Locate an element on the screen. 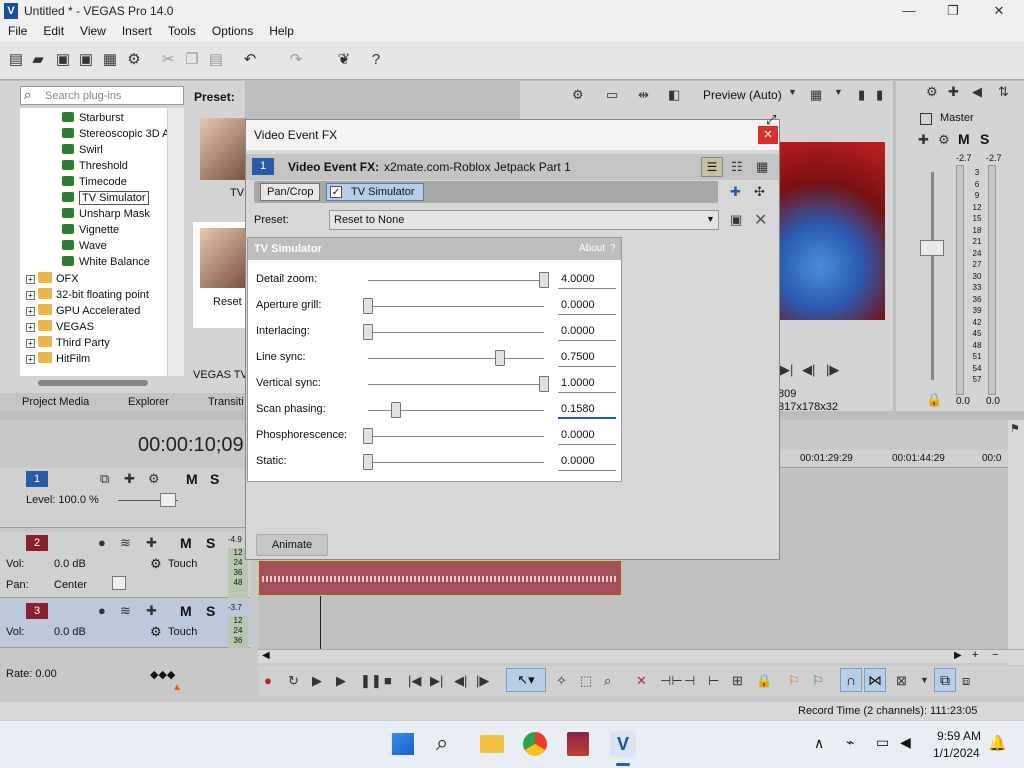  automation-mode: Touch is located at coordinates (182, 632).